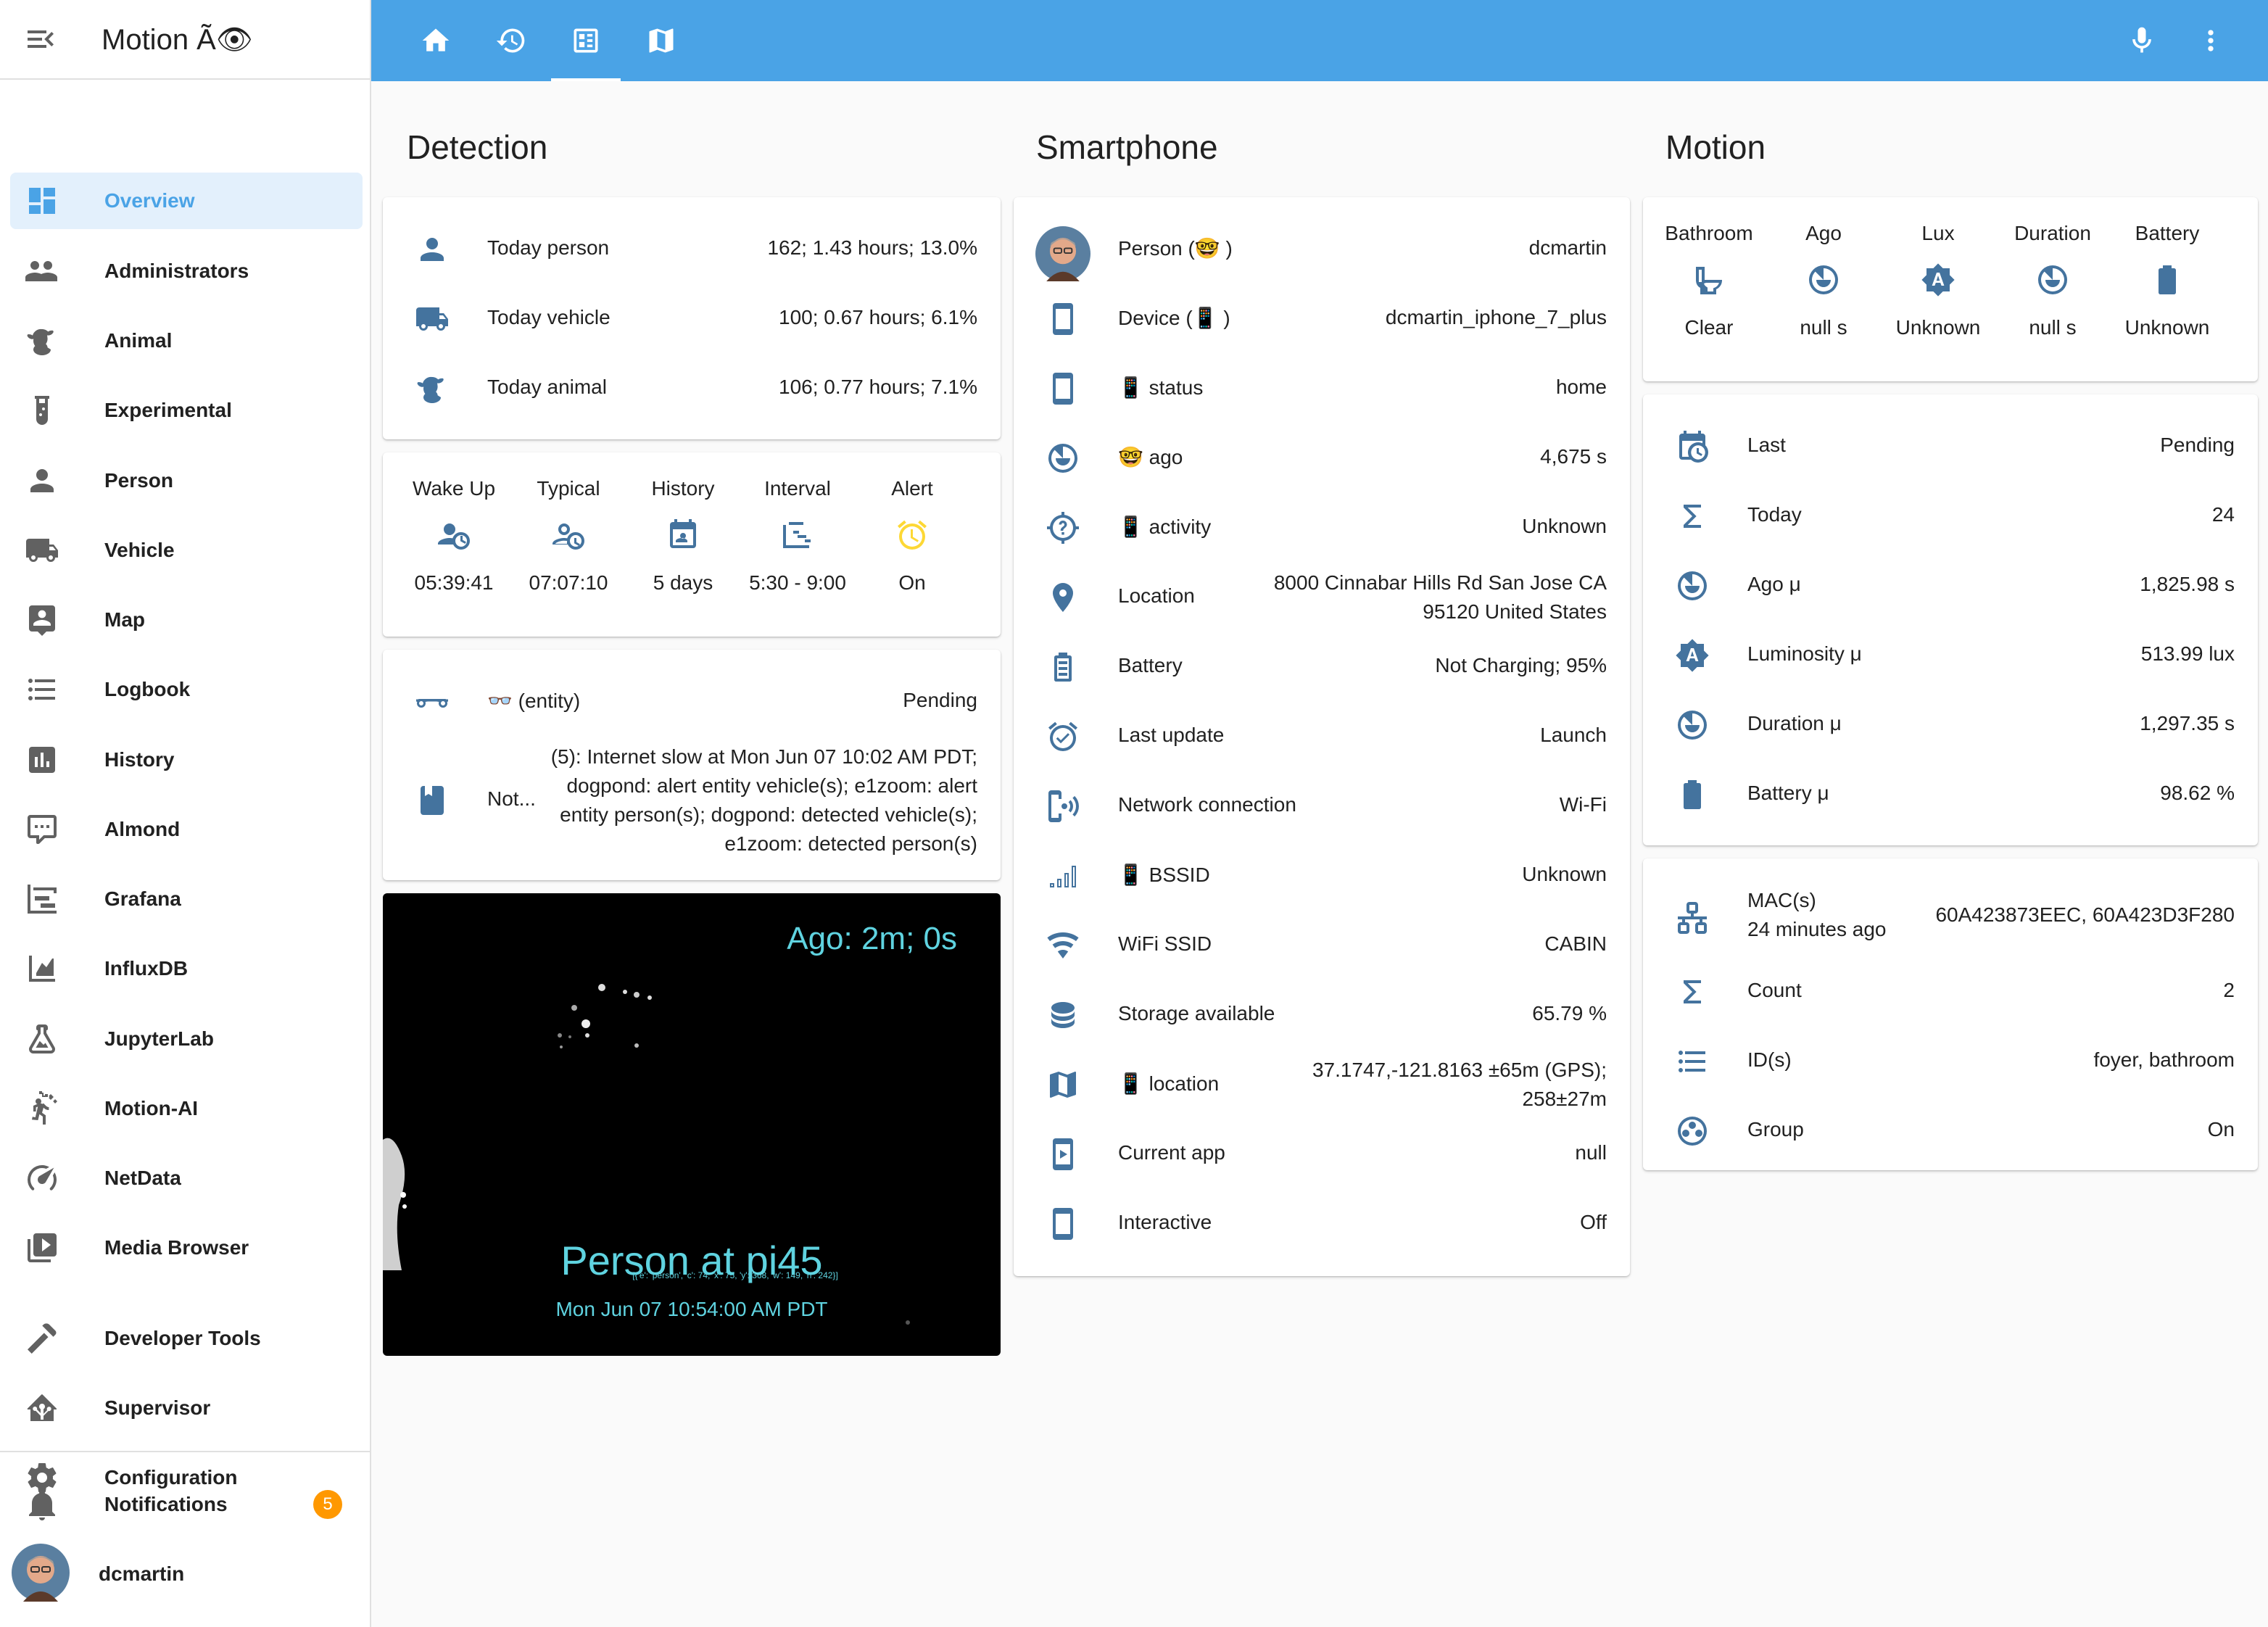 The image size is (2268, 1627). What do you see at coordinates (797, 536) in the screenshot?
I see `glance-interval: Interval 5:30 - 9:00` at bounding box center [797, 536].